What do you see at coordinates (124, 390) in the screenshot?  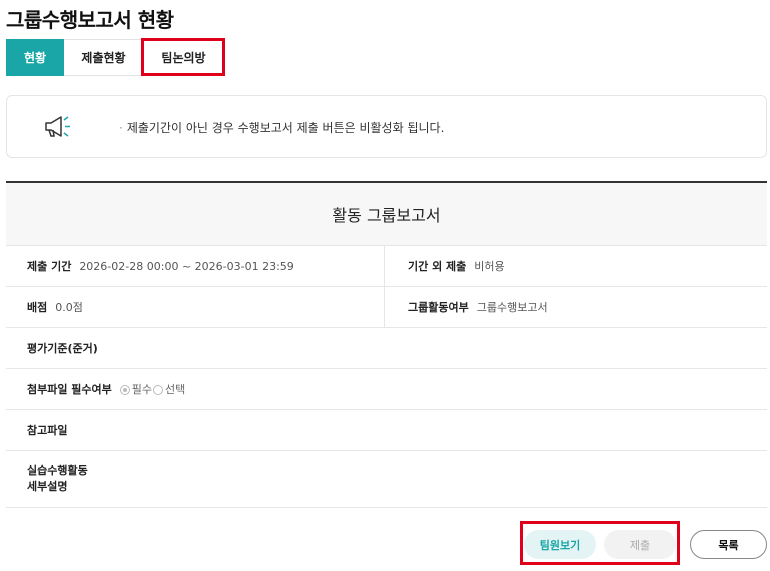 I see `radio-required` at bounding box center [124, 390].